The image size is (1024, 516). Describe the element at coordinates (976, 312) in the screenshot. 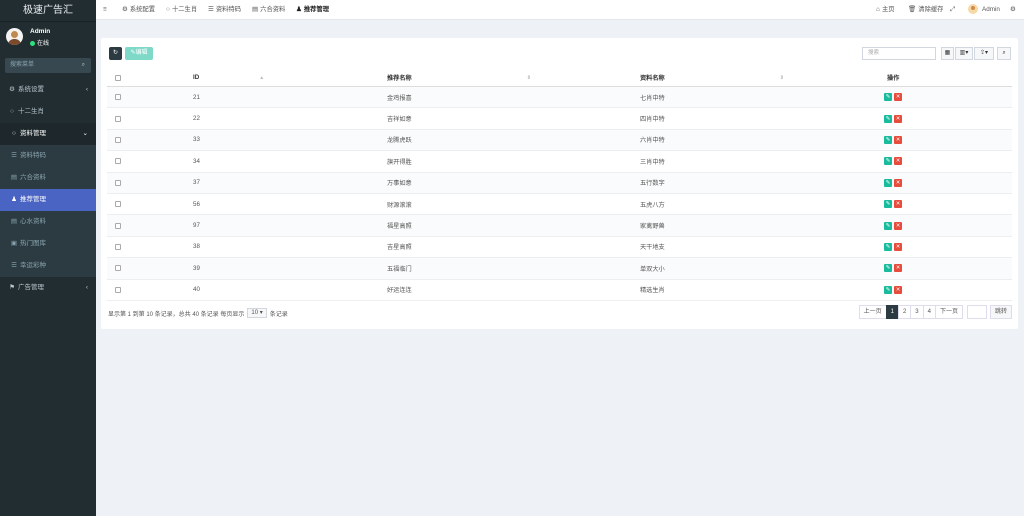

I see `page-jump-input` at that location.